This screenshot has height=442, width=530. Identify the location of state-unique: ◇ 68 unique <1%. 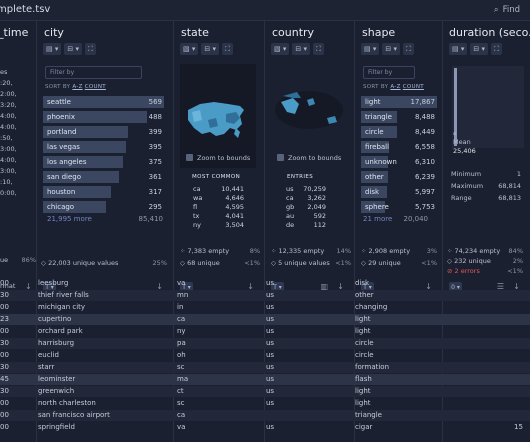
(220, 263).